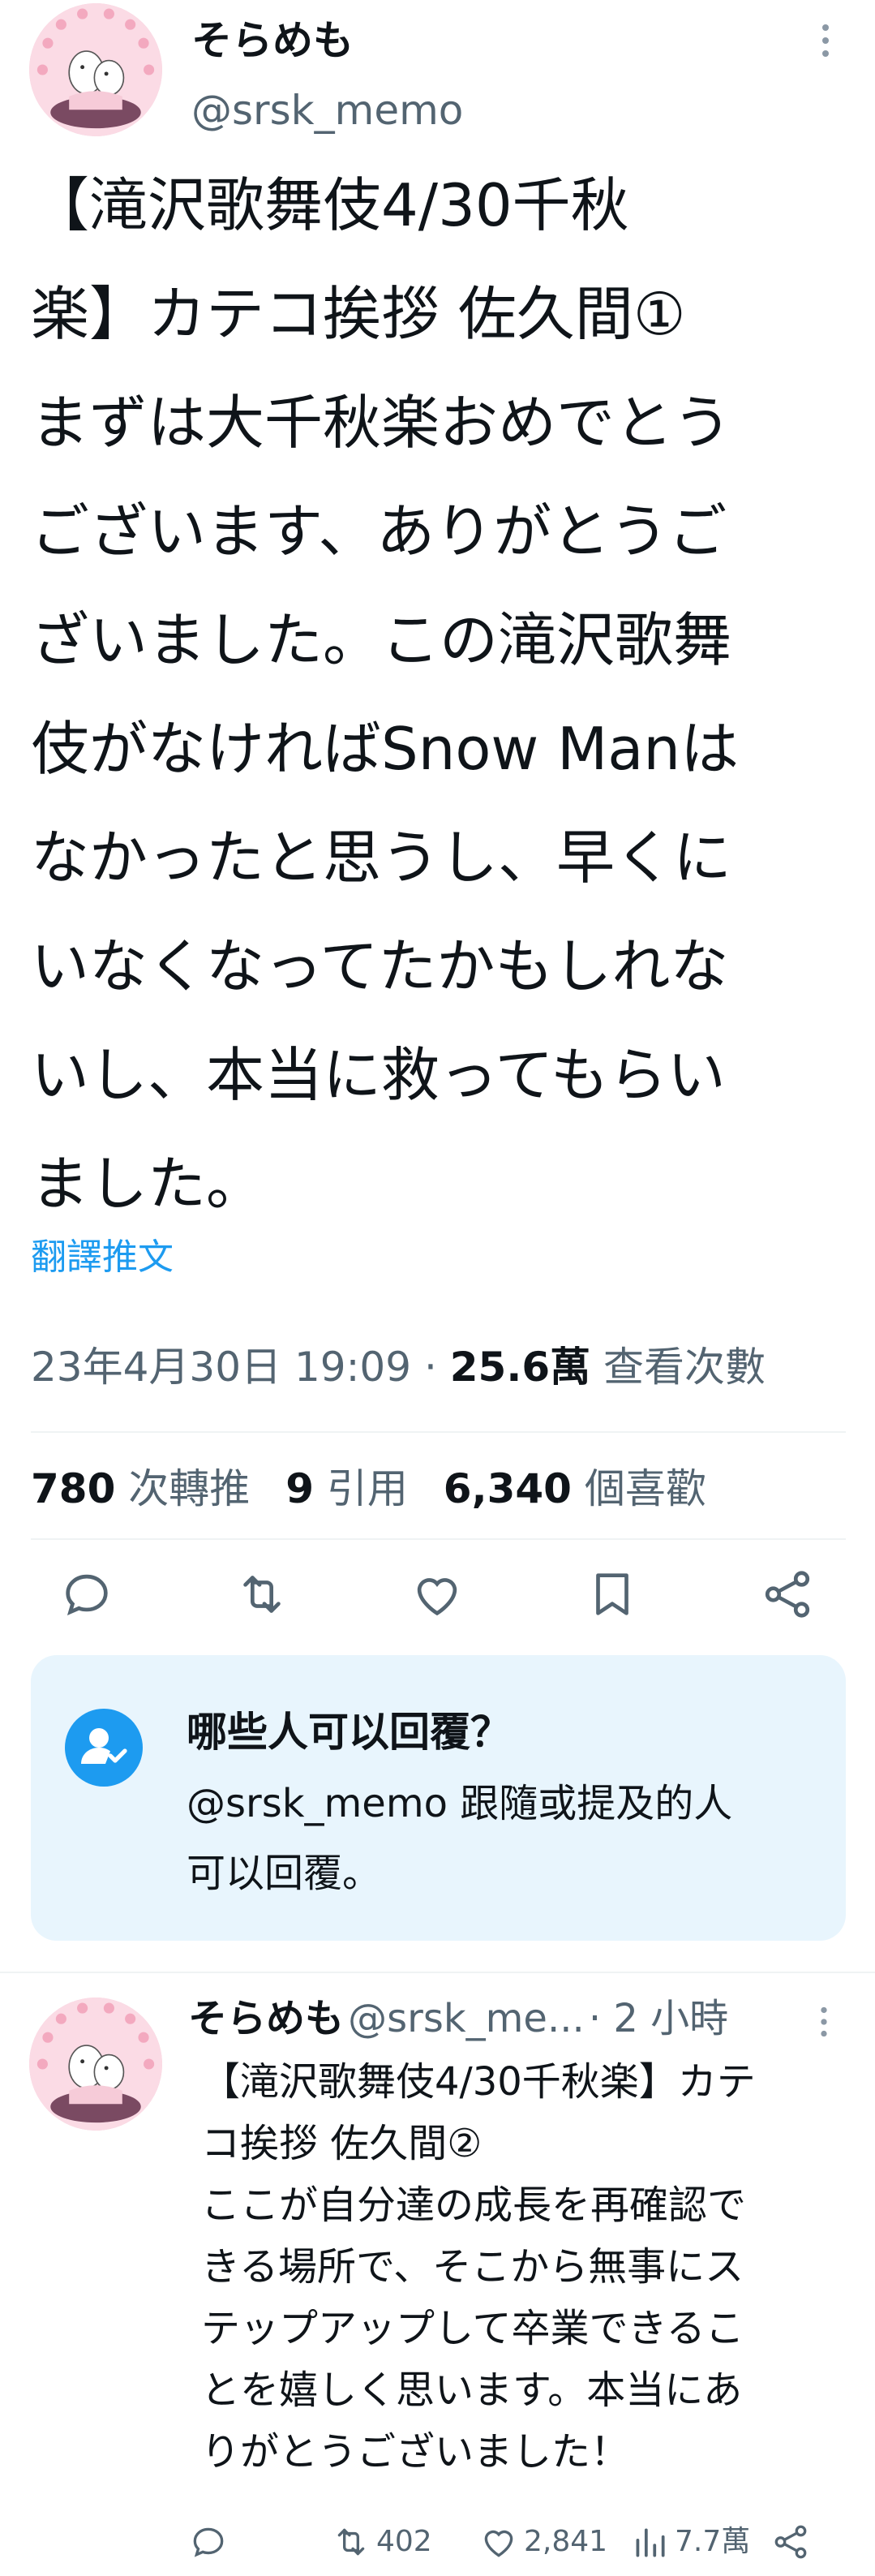 The image size is (875, 2576). Describe the element at coordinates (385, 749) in the screenshot. I see `tweet-text-line: 伎がなければSnow Manは` at that location.